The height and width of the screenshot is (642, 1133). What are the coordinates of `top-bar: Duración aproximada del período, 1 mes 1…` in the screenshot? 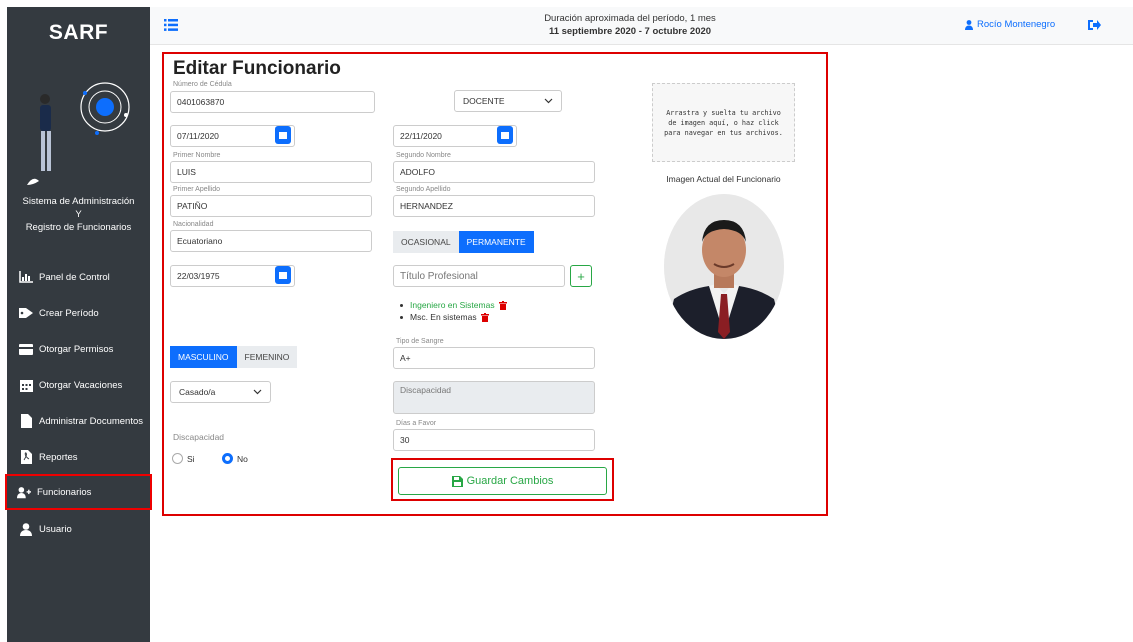 It's located at (641, 26).